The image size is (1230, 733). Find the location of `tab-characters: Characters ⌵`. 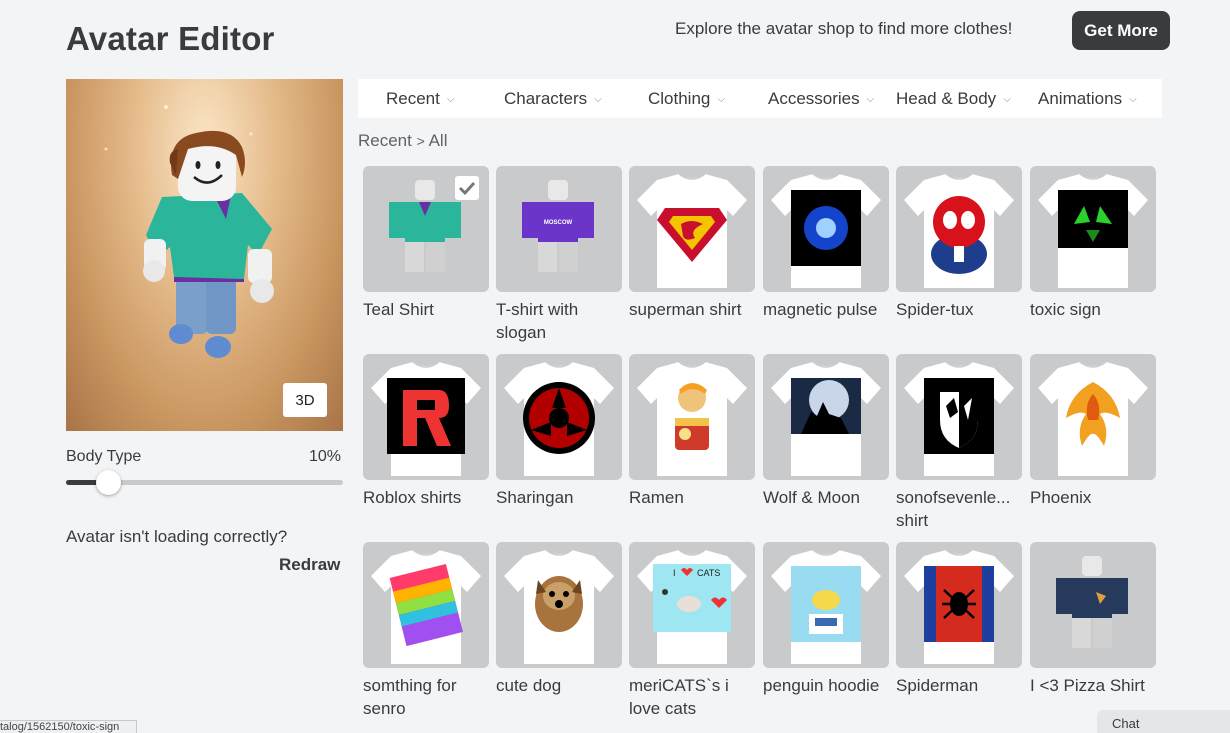

tab-characters: Characters ⌵ is located at coordinates (553, 99).